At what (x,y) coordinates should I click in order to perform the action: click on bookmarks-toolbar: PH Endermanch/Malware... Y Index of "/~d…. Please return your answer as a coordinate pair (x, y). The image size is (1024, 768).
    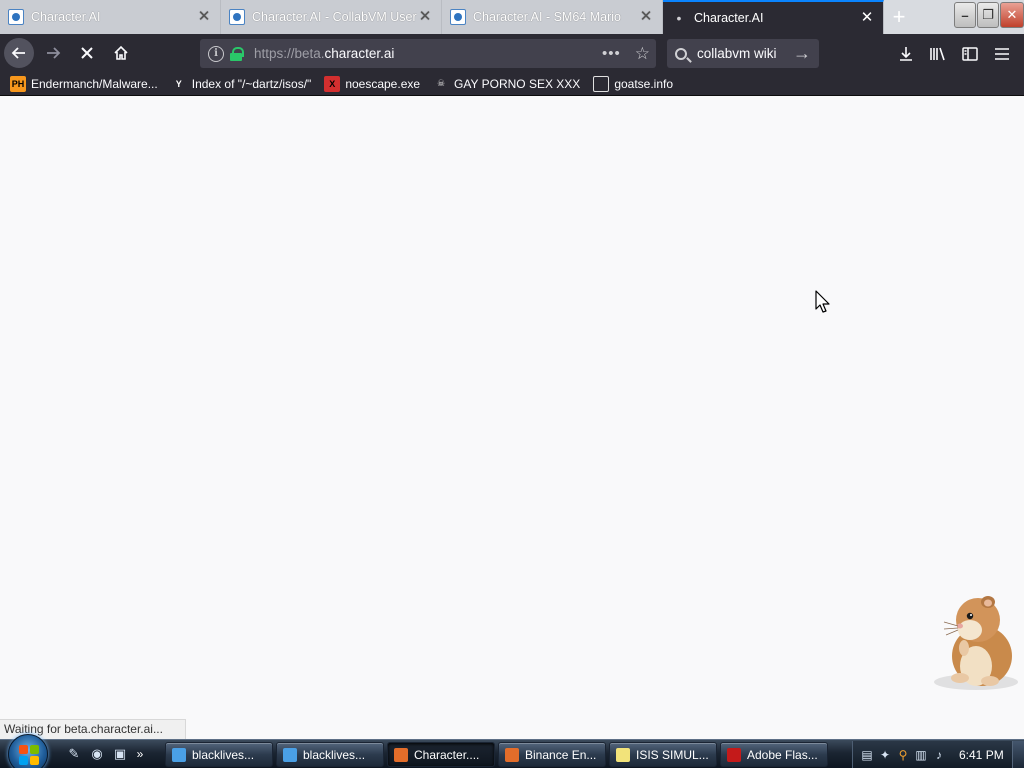
    Looking at the image, I should click on (512, 84).